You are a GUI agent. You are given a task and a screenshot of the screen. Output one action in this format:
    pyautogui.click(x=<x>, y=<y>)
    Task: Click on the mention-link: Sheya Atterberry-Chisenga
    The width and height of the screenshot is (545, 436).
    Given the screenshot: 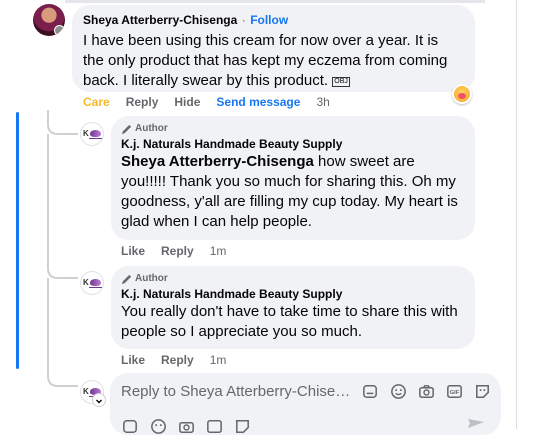 What is the action you would take?
    pyautogui.click(x=217, y=161)
    